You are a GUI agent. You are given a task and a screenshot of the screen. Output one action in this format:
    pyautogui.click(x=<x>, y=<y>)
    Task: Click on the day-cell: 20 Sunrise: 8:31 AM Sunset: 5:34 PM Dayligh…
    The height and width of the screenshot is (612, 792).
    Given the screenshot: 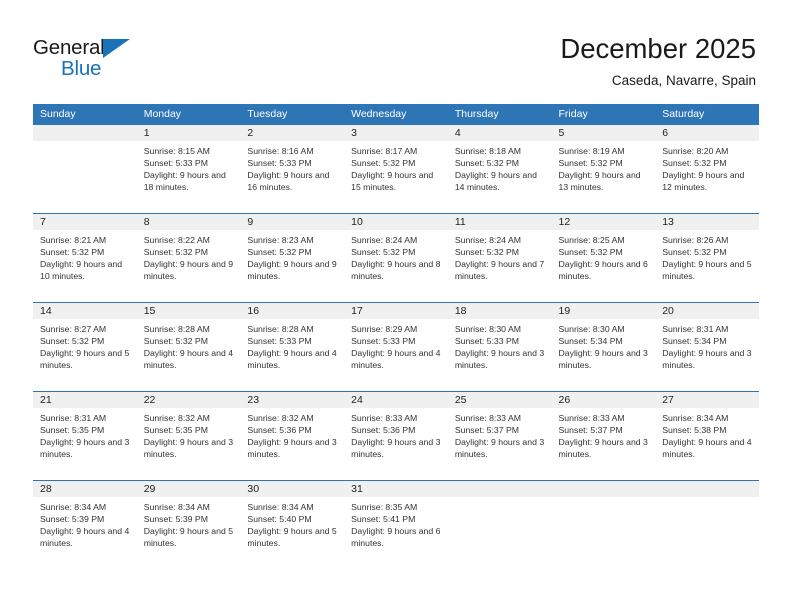 What is the action you would take?
    pyautogui.click(x=707, y=347)
    